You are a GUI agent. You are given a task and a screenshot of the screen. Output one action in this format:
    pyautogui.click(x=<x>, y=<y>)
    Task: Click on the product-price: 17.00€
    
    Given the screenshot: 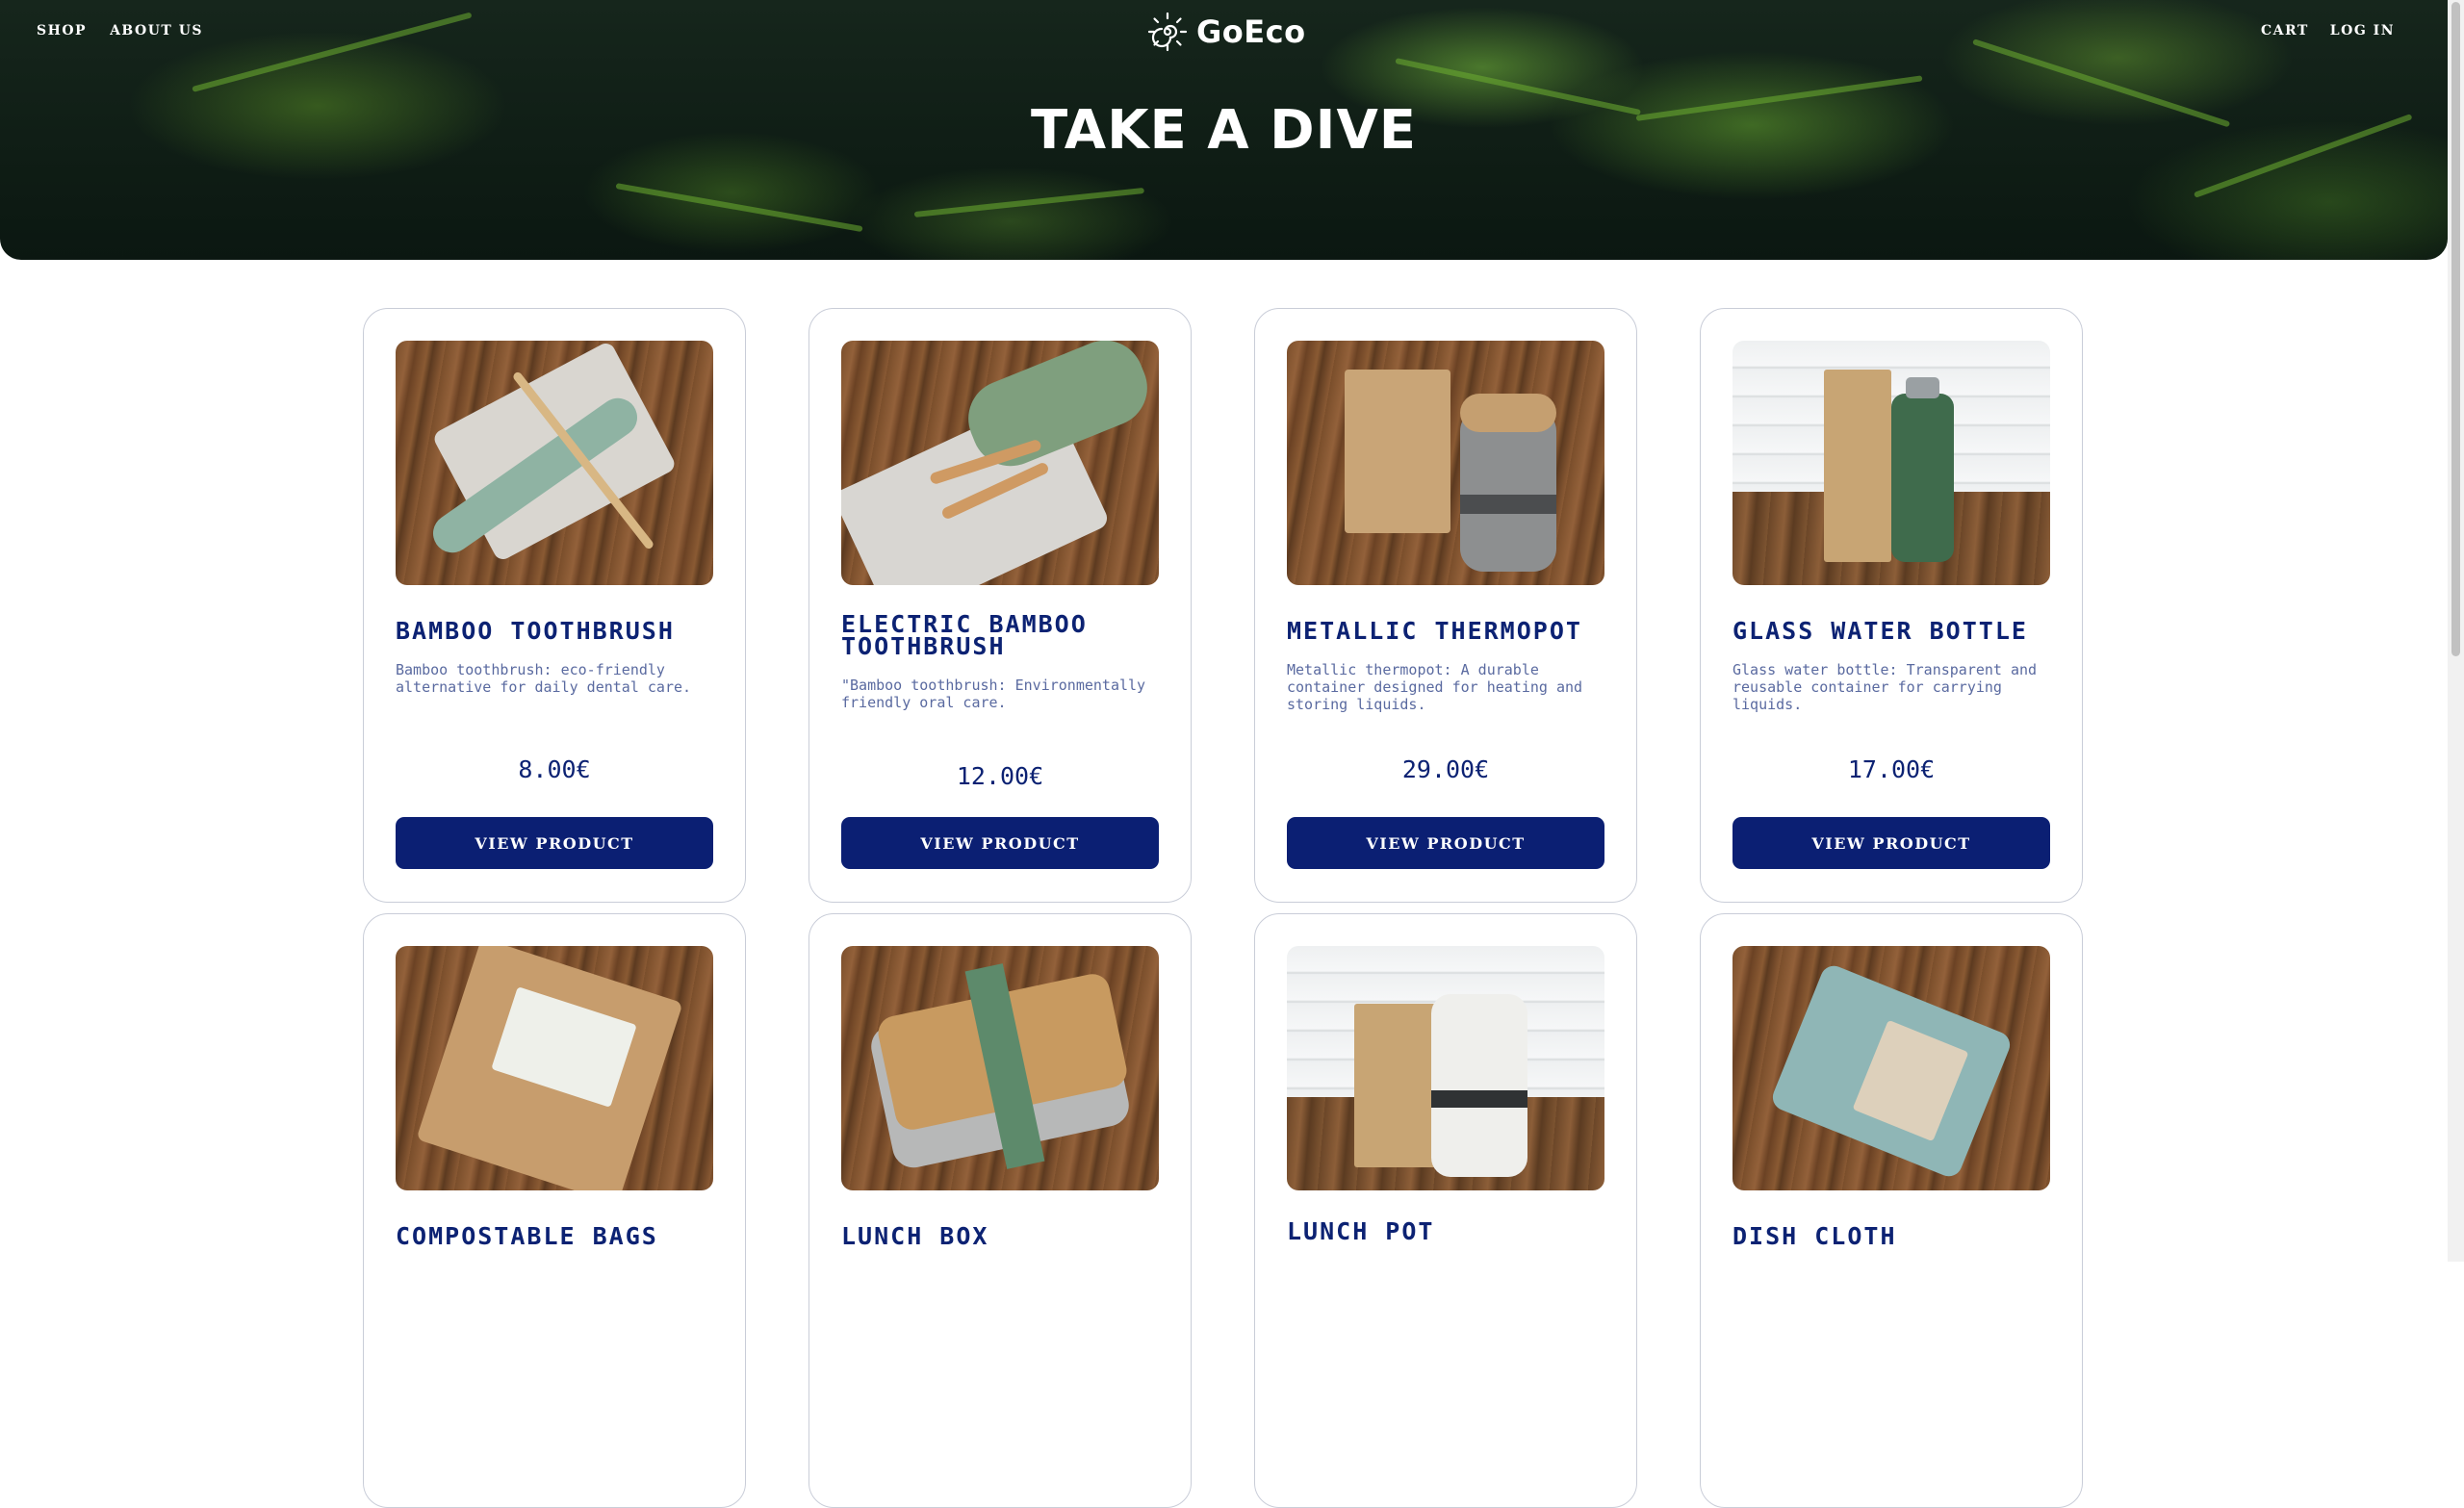 What is the action you would take?
    pyautogui.click(x=1891, y=769)
    